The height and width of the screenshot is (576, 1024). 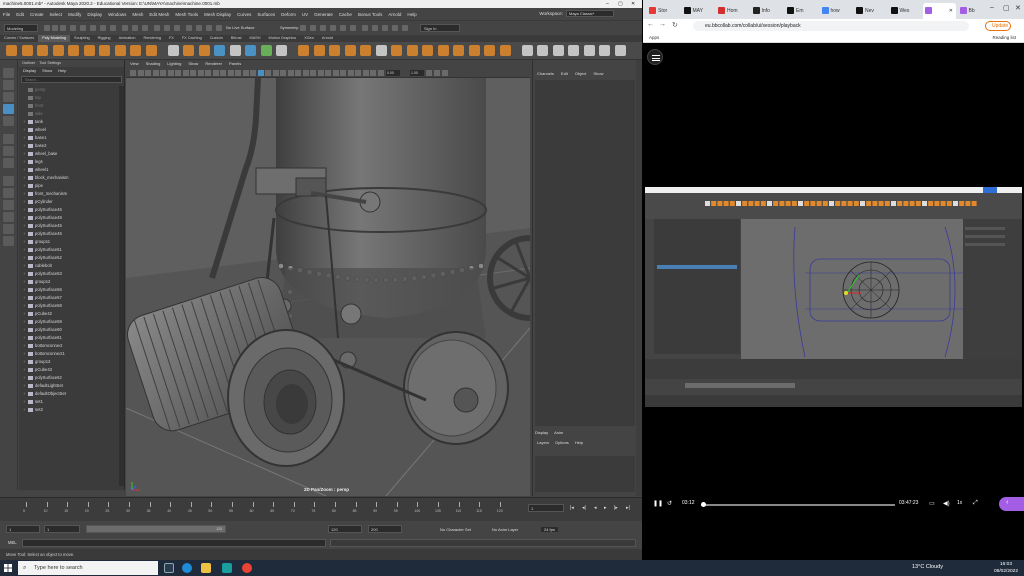 What do you see at coordinates (69, 122) in the screenshot?
I see `outliner-item: + tank` at bounding box center [69, 122].